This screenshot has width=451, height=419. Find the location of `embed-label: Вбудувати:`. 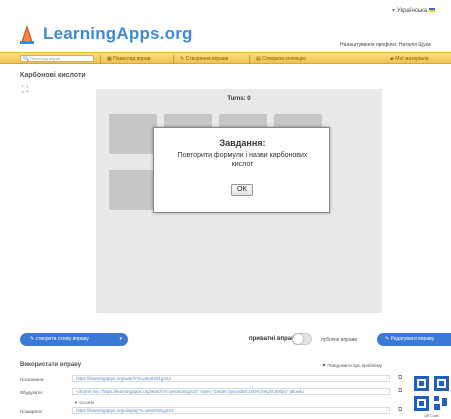

embed-label: Вбудувати: is located at coordinates (32, 392).